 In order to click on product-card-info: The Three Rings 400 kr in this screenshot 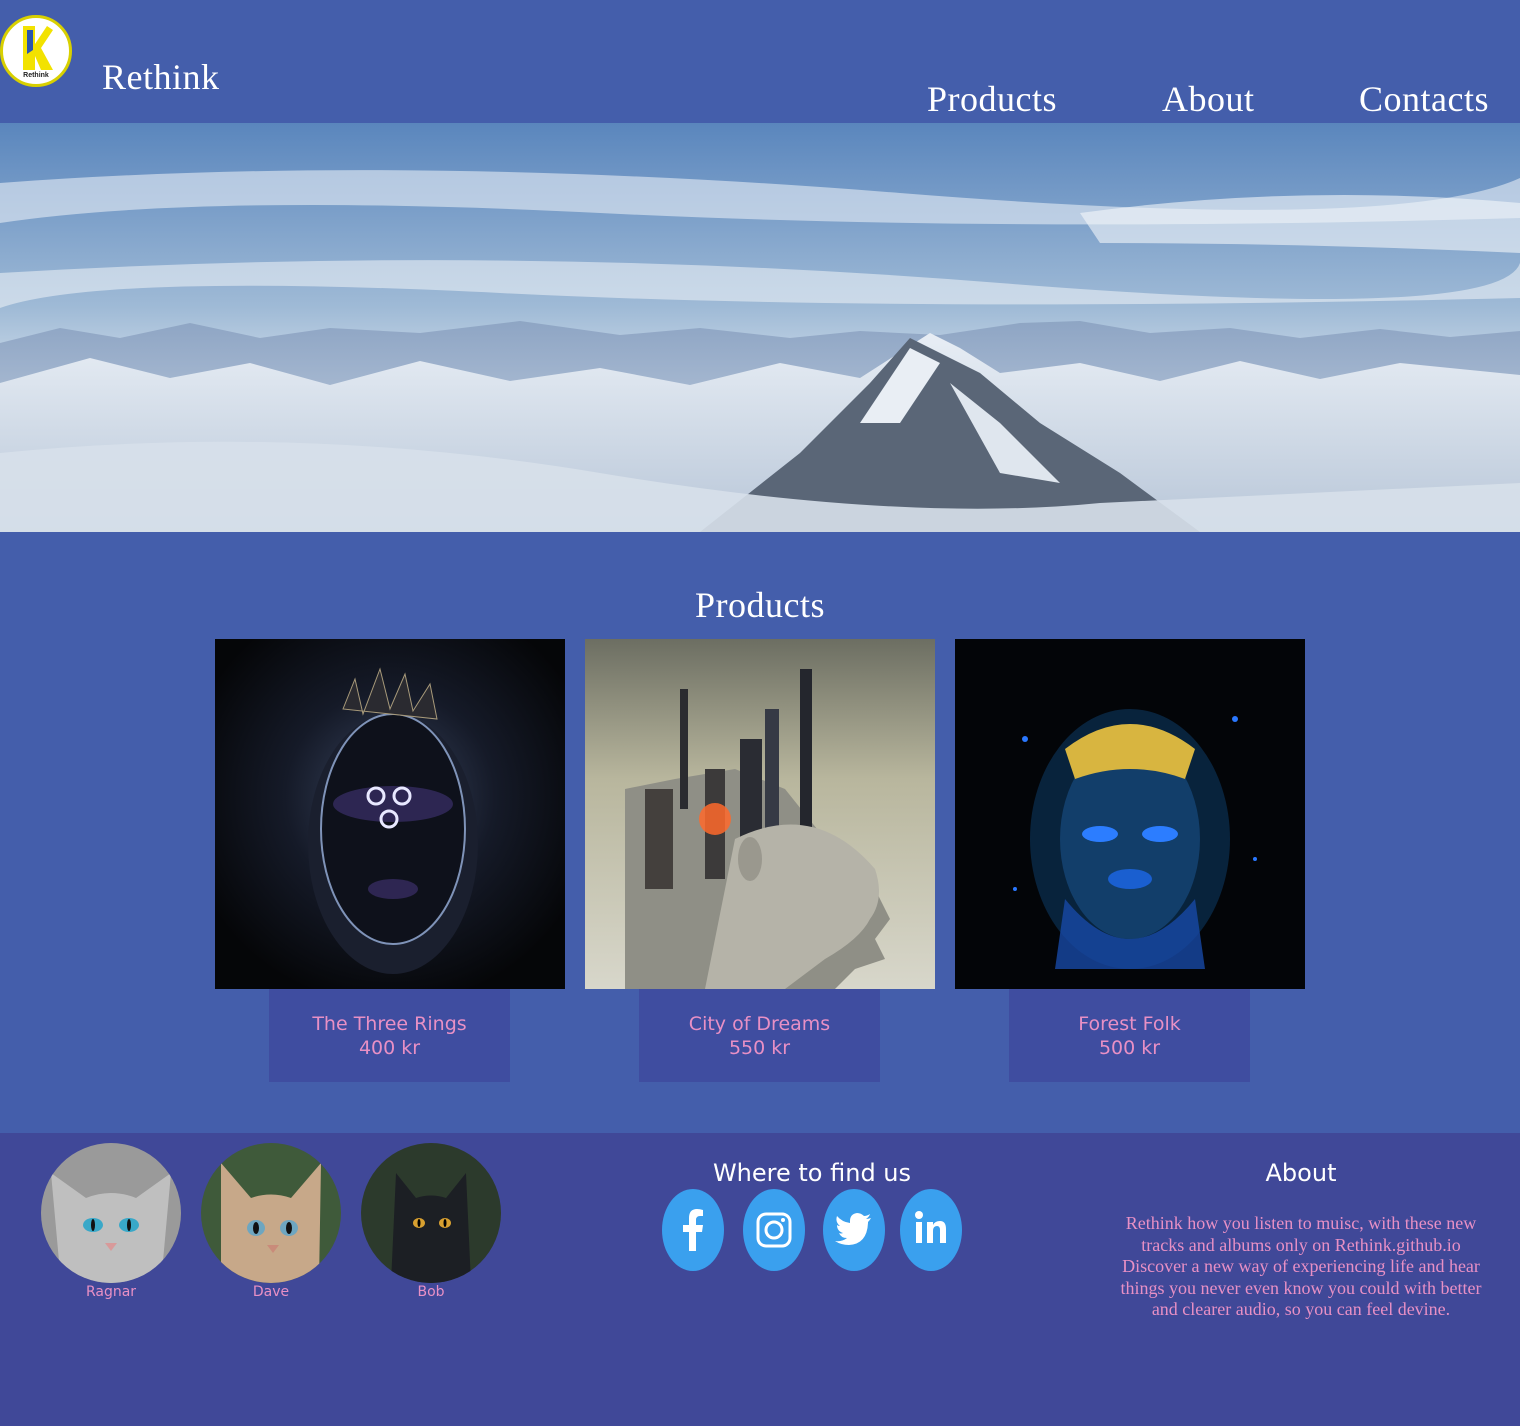, I will do `click(389, 1035)`.